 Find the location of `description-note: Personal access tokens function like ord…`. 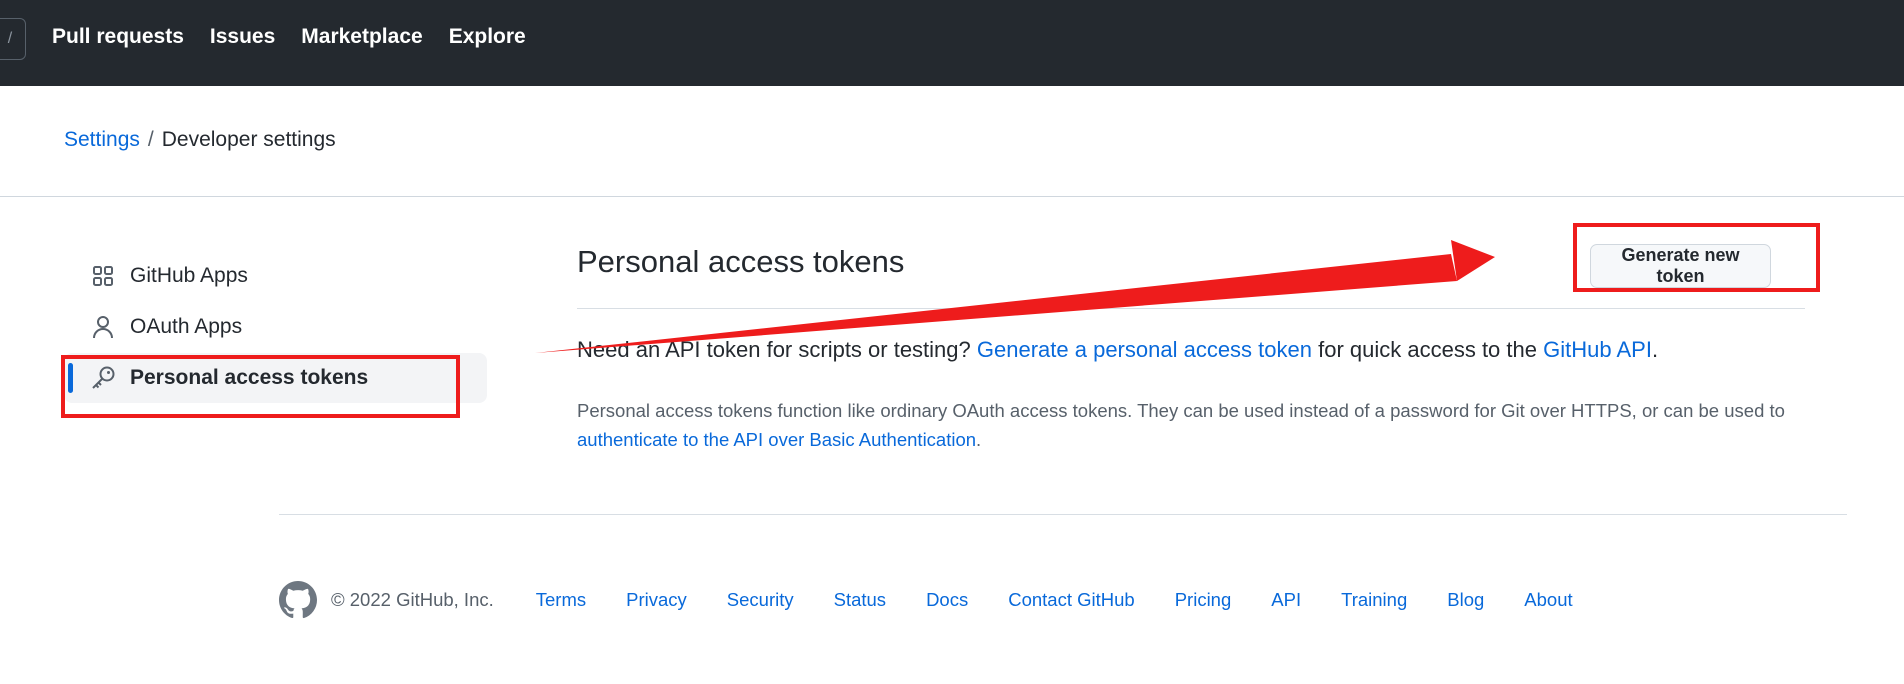

description-note: Personal access tokens function like ord… is located at coordinates (1192, 425).